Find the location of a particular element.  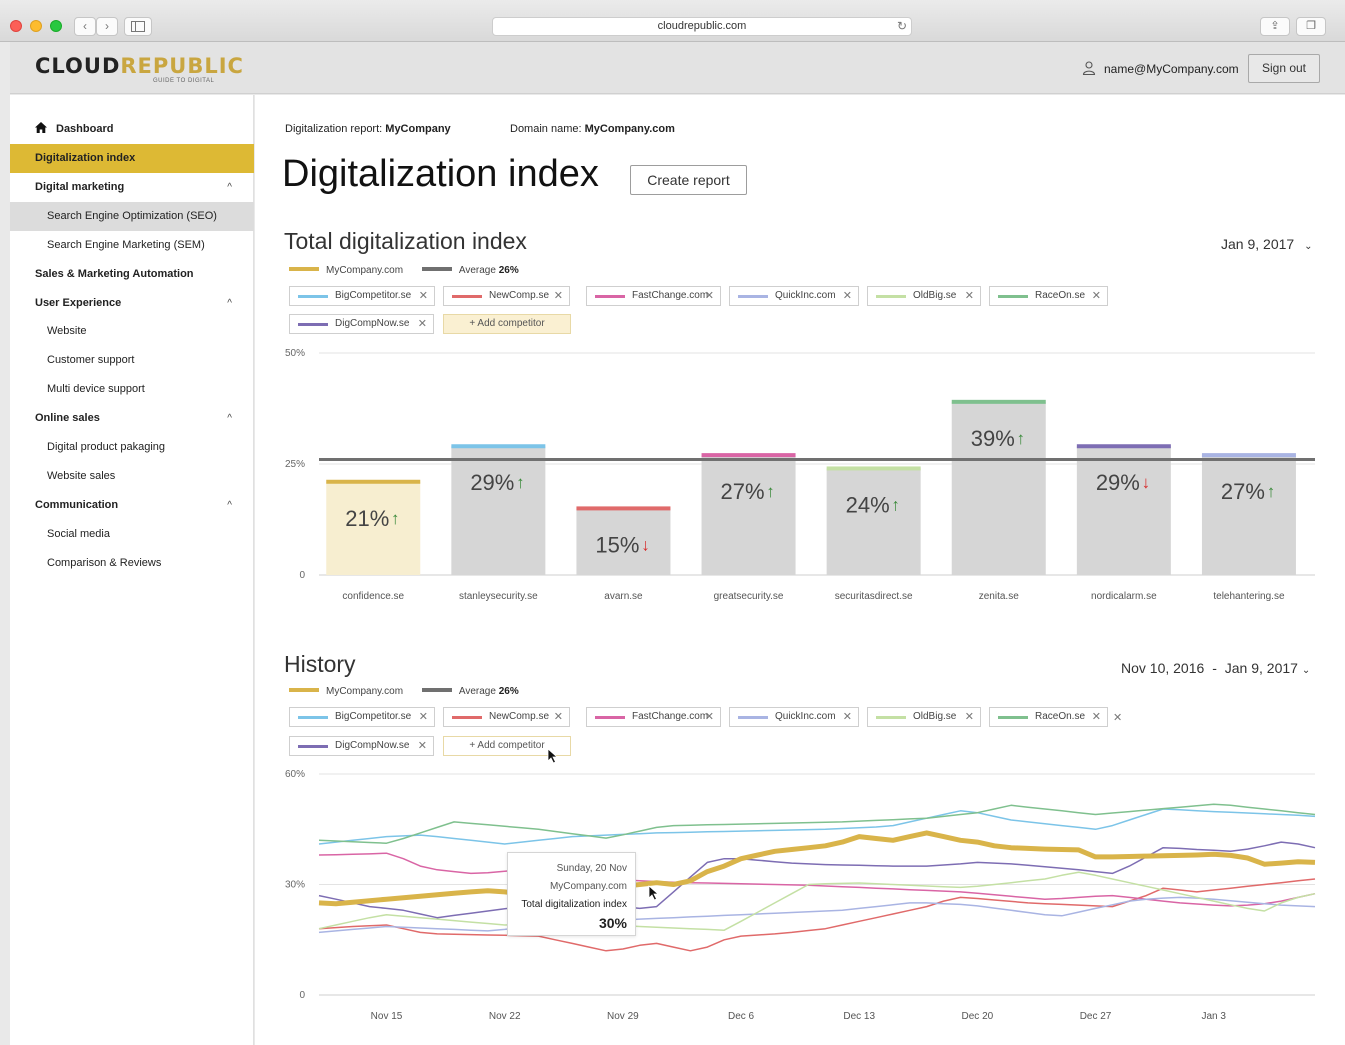

sign-out-button: Sign out is located at coordinates (1284, 68).